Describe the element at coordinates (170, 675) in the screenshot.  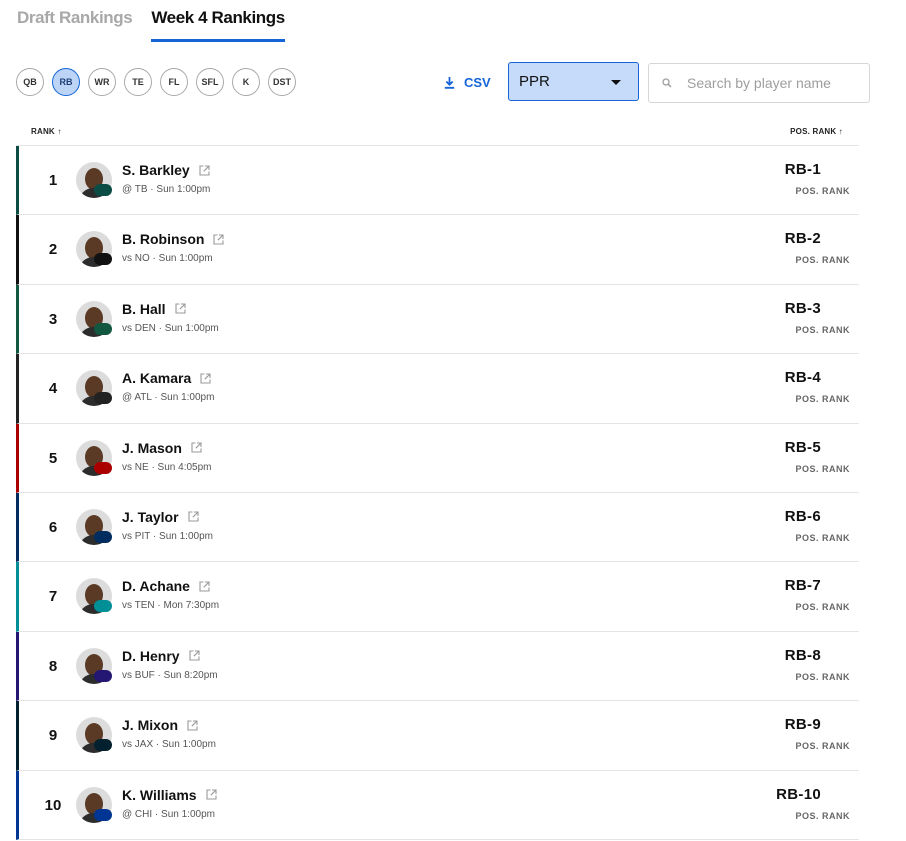
I see `matchup-info: vs BUF · Sun 8:20pm` at that location.